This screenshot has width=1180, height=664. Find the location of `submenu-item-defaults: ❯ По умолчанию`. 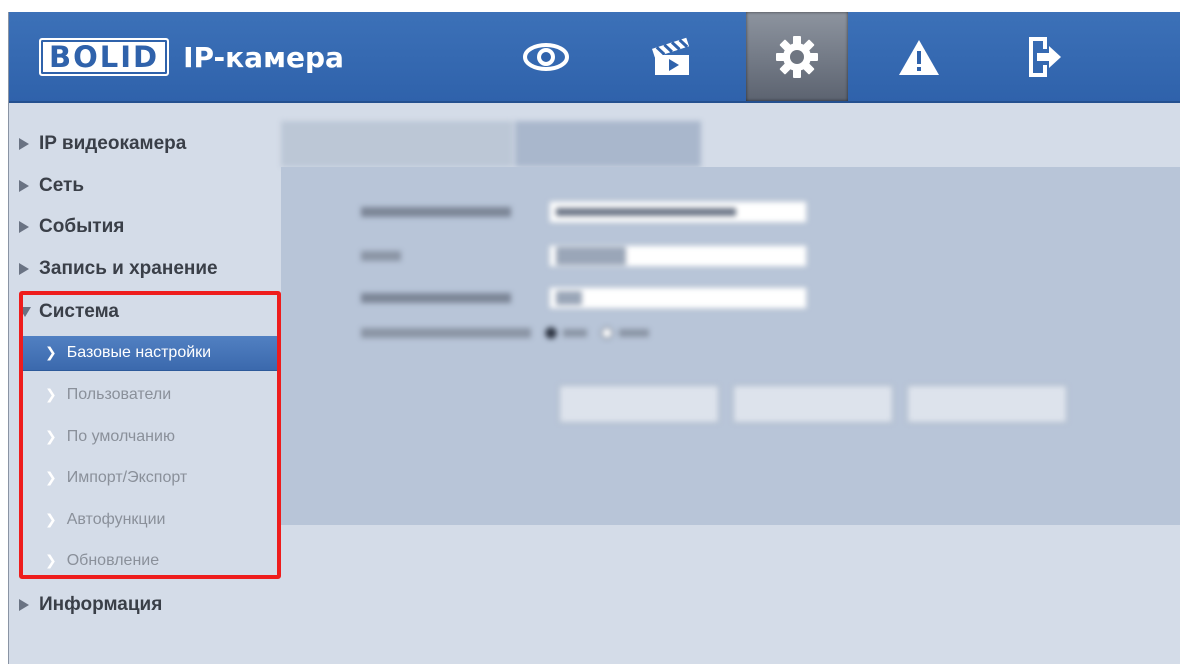

submenu-item-defaults: ❯ По умолчанию is located at coordinates (150, 437).